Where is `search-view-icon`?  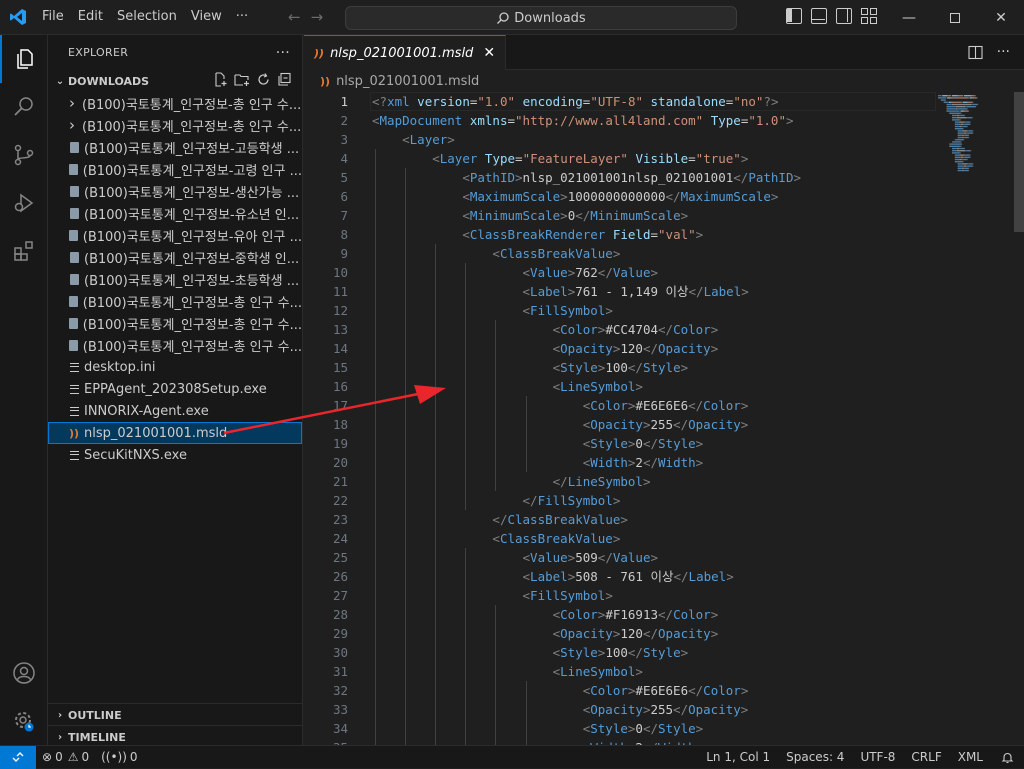 search-view-icon is located at coordinates (24, 107).